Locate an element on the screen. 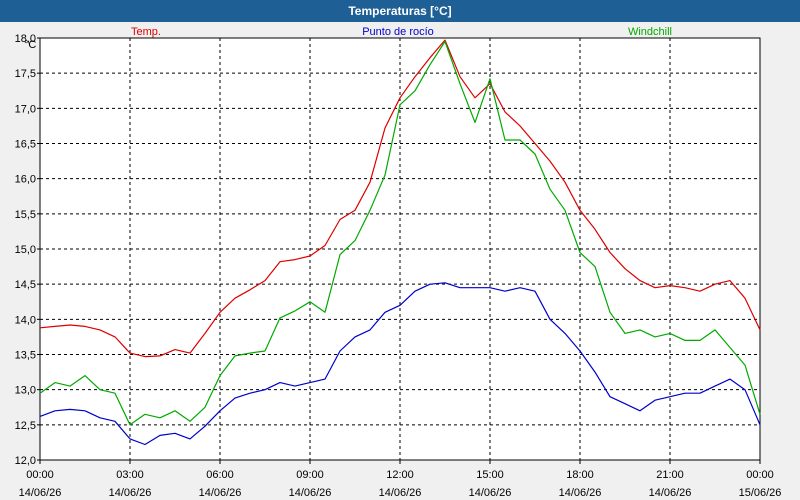 The width and height of the screenshot is (800, 500). x-tick-label-time: 03:00 is located at coordinates (130, 475).